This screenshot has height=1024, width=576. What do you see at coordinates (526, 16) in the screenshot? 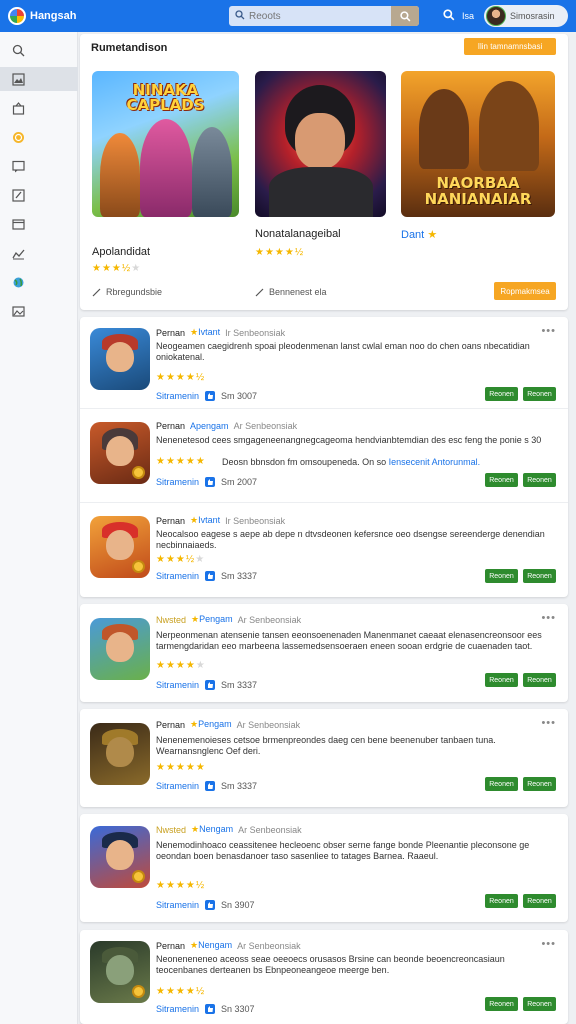
I see `user-menu: Simosrasin` at bounding box center [526, 16].